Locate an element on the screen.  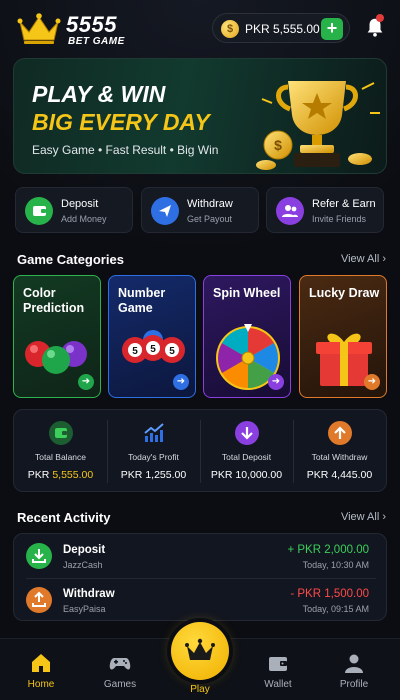
game-card-spin-wheel: Spin Wheel ➜ is located at coordinates (247, 336).